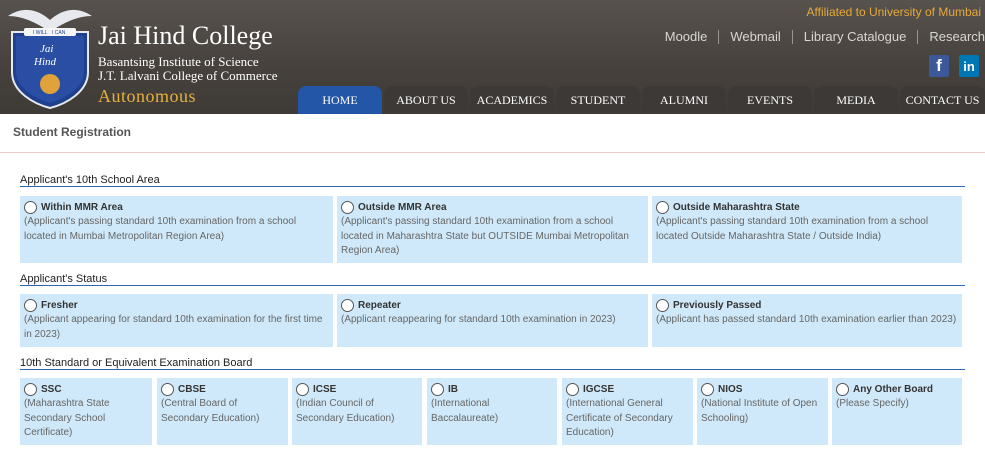 Image resolution: width=985 pixels, height=451 pixels. What do you see at coordinates (379, 305) in the screenshot?
I see `option-title: Repeater` at bounding box center [379, 305].